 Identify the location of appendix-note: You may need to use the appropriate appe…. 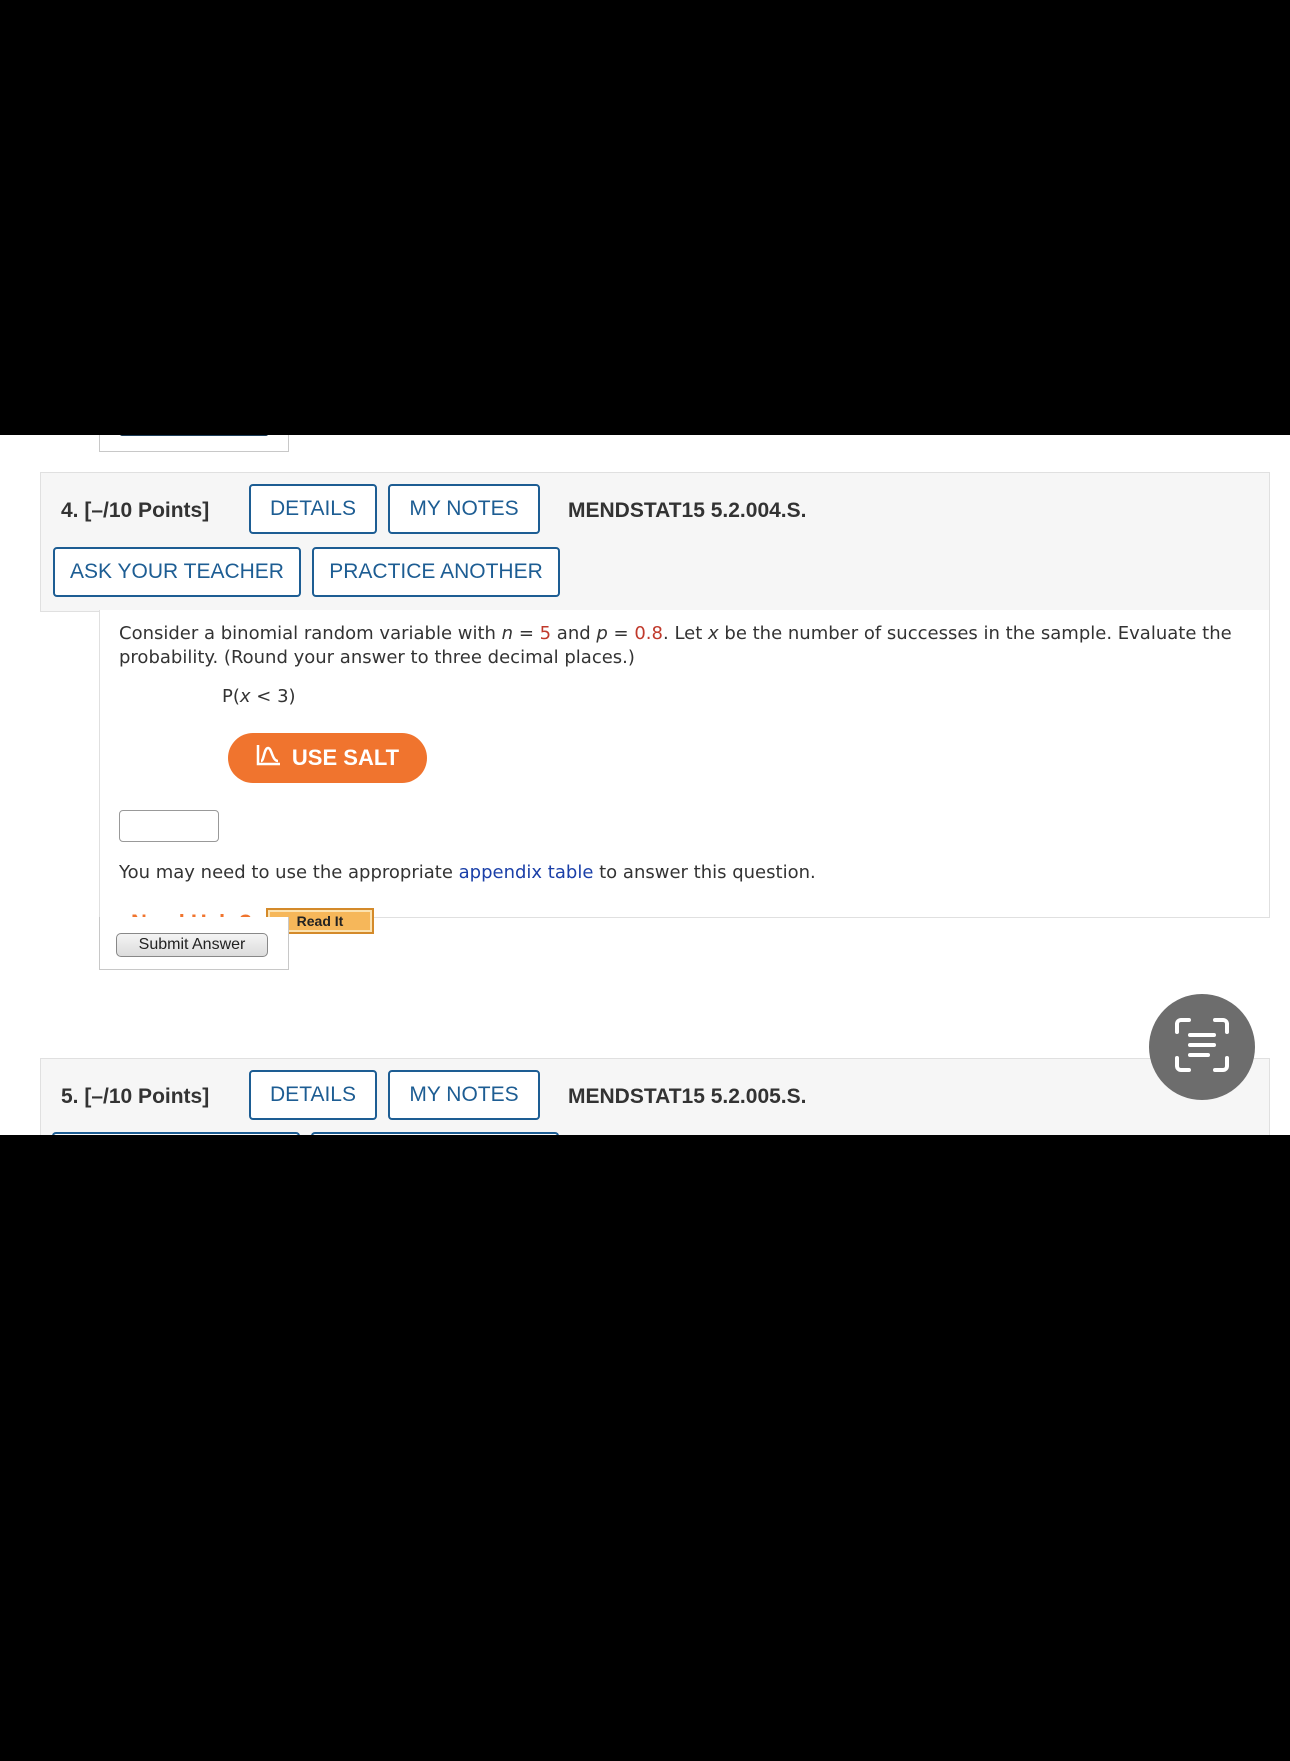
(467, 872).